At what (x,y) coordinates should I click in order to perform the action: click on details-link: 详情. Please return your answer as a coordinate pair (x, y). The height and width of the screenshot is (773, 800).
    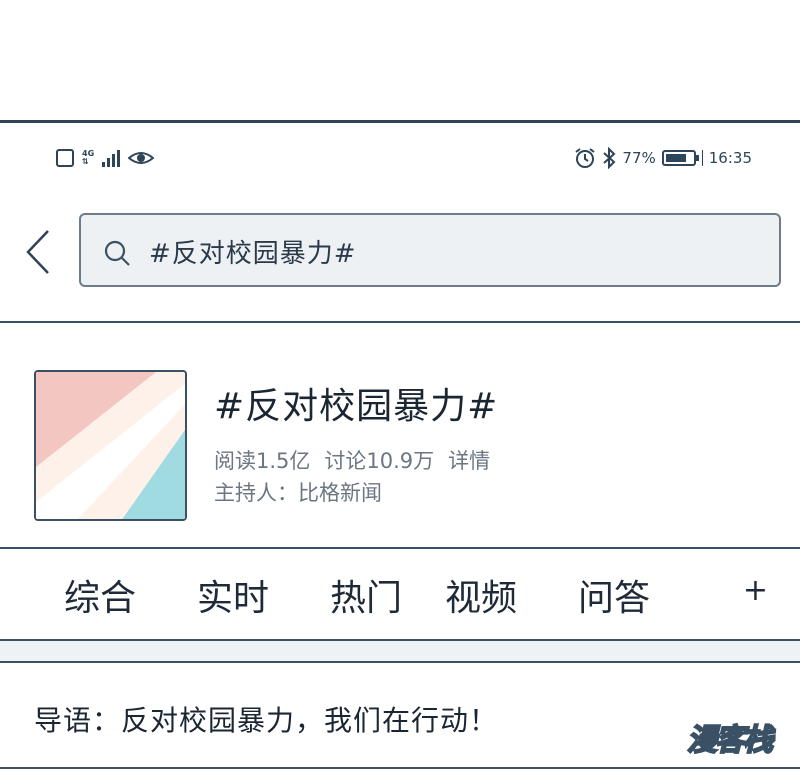
    Looking at the image, I should click on (469, 460).